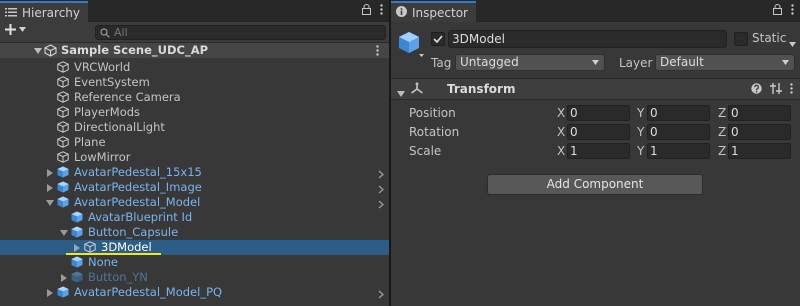 This screenshot has width=800, height=306. What do you see at coordinates (438, 39) in the screenshot?
I see `active-checkbox` at bounding box center [438, 39].